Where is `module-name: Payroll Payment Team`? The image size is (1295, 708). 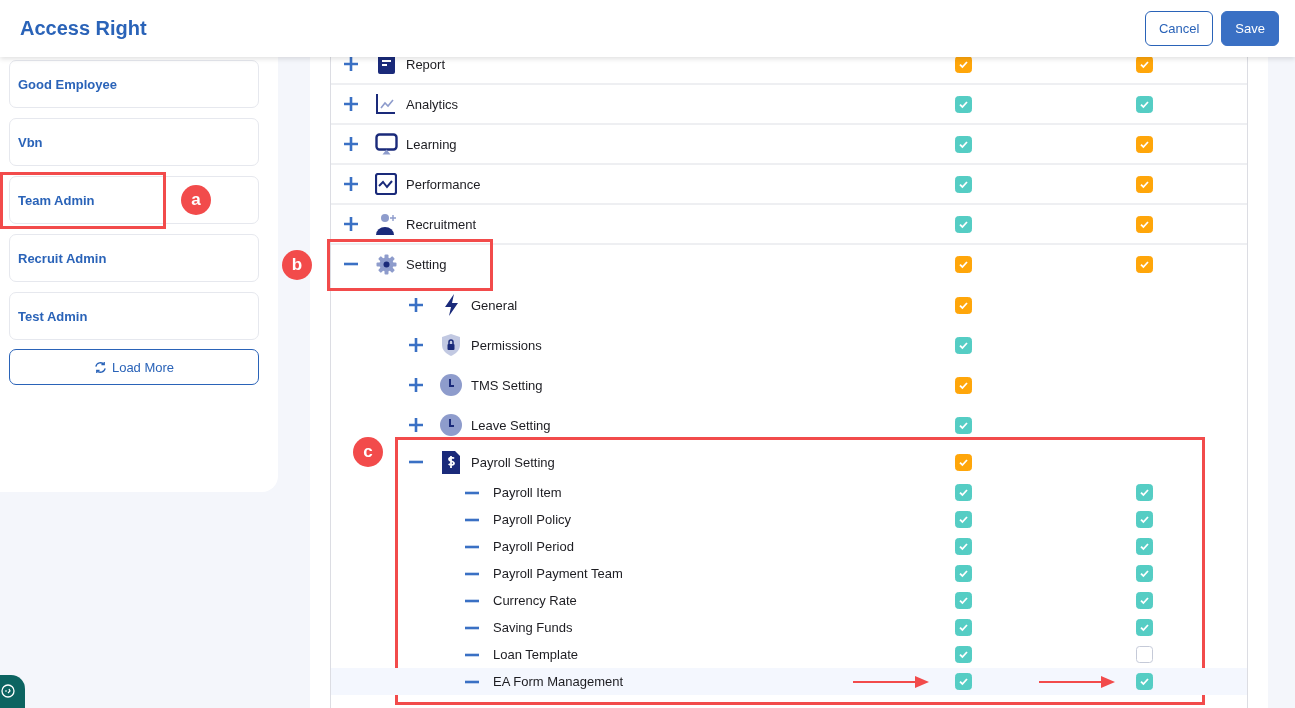 module-name: Payroll Payment Team is located at coordinates (558, 573).